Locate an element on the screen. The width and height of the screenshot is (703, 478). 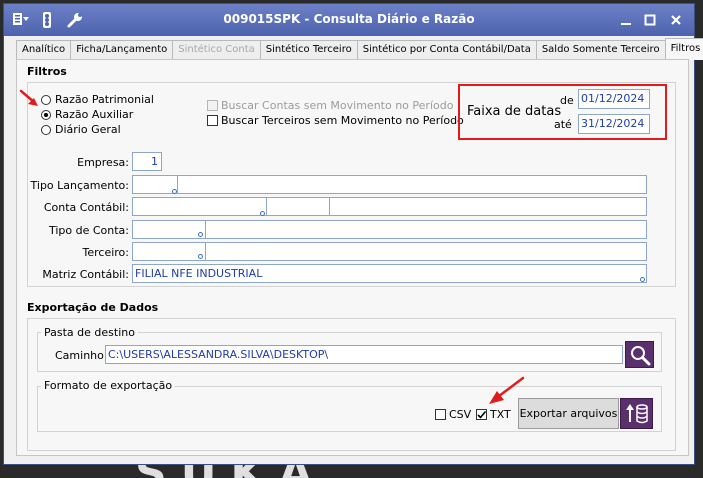
exportar-arquivos-button: Exportar arquivos is located at coordinates (568, 413).